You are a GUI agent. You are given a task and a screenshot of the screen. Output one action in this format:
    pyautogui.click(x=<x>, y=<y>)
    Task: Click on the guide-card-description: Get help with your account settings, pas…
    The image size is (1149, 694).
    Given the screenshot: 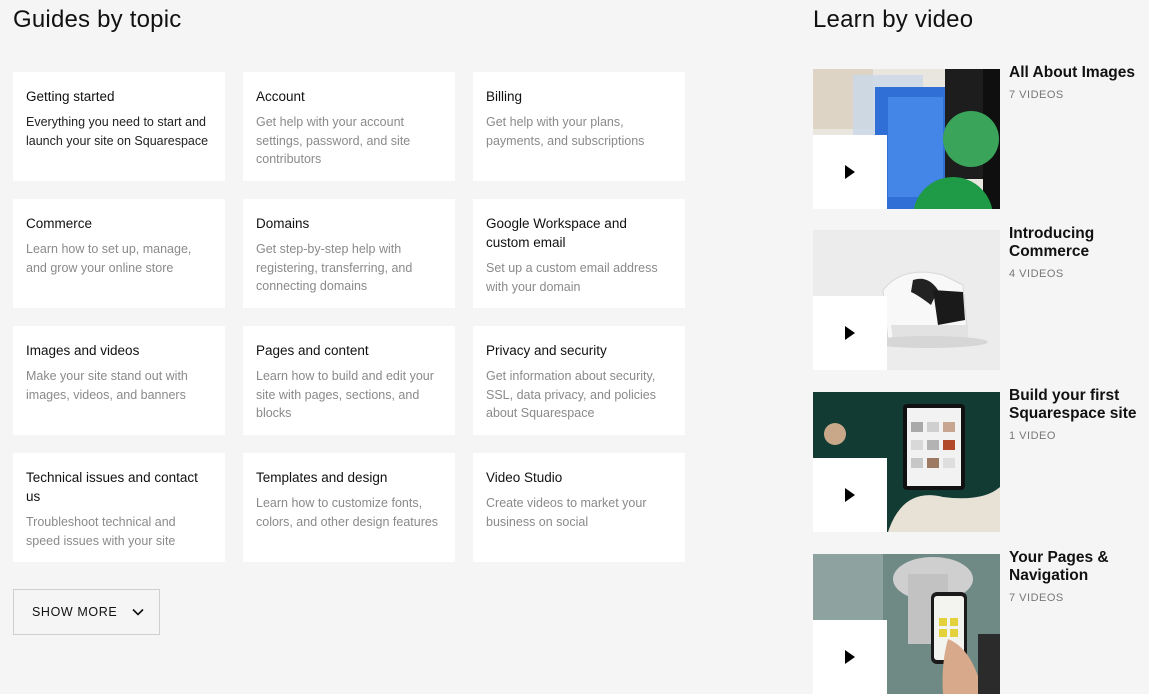 What is the action you would take?
    pyautogui.click(x=333, y=140)
    